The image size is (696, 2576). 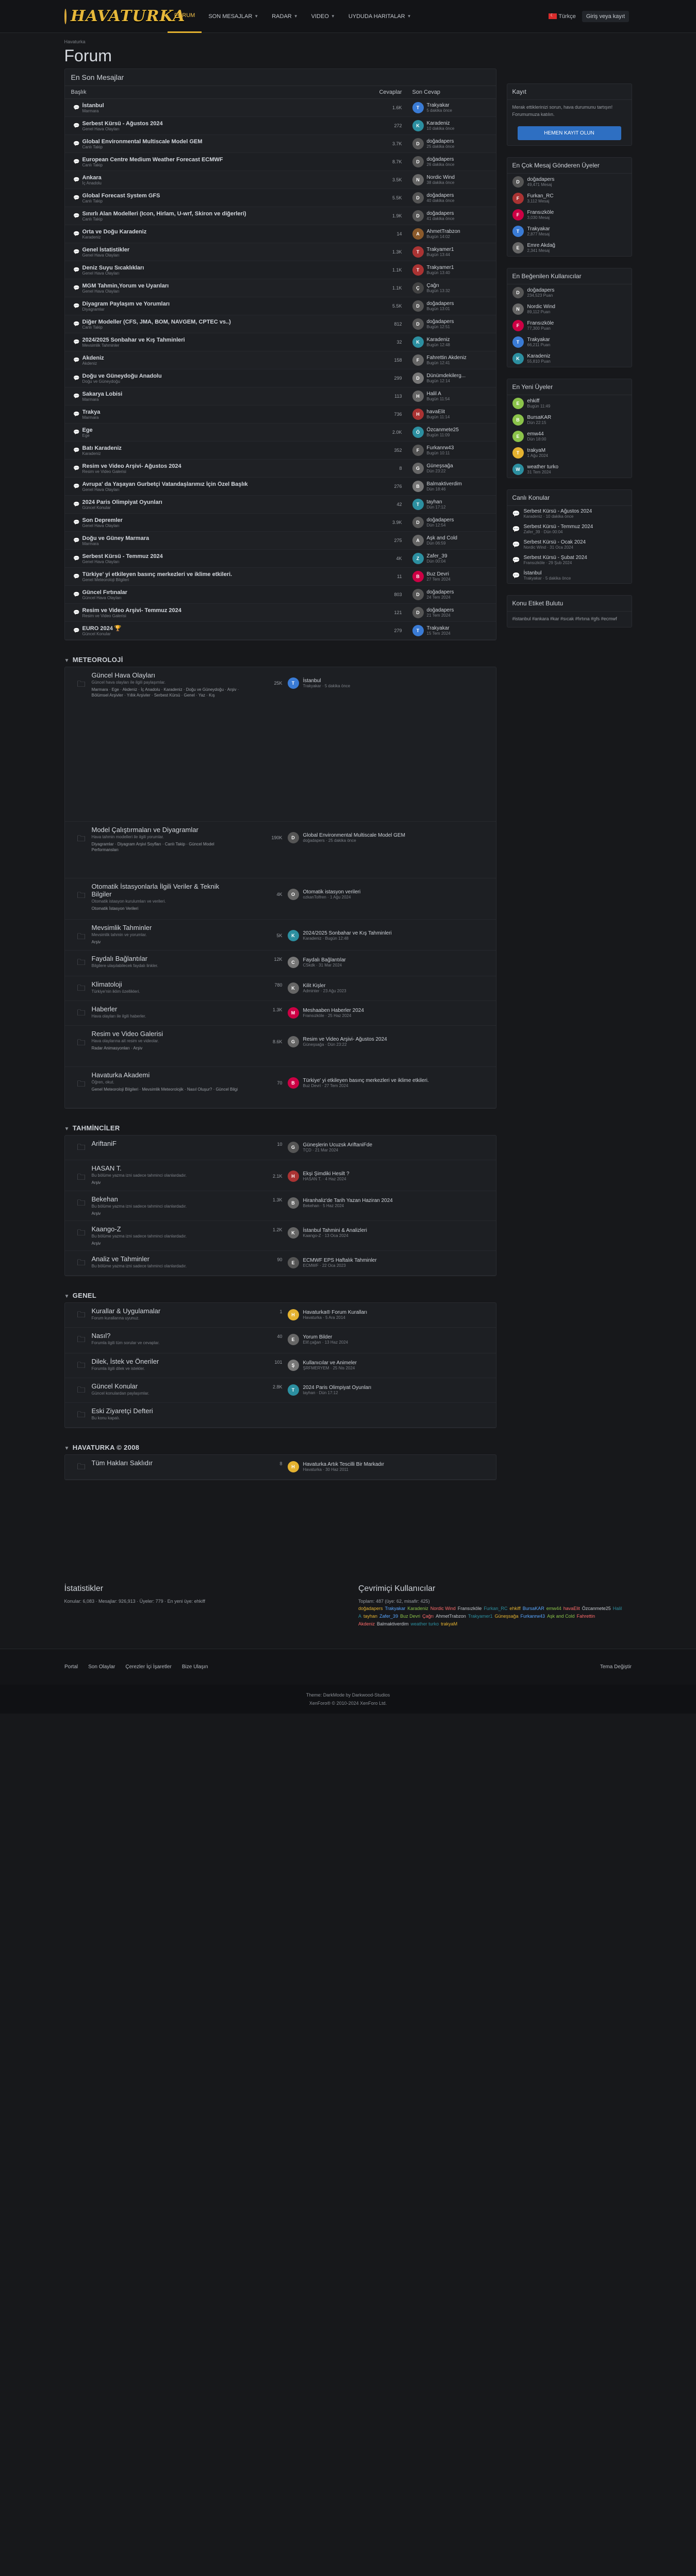 What do you see at coordinates (569, 248) in the screenshot?
I see `sidebar-user-row: E Emre Akdağ 2,341 Mesaj` at bounding box center [569, 248].